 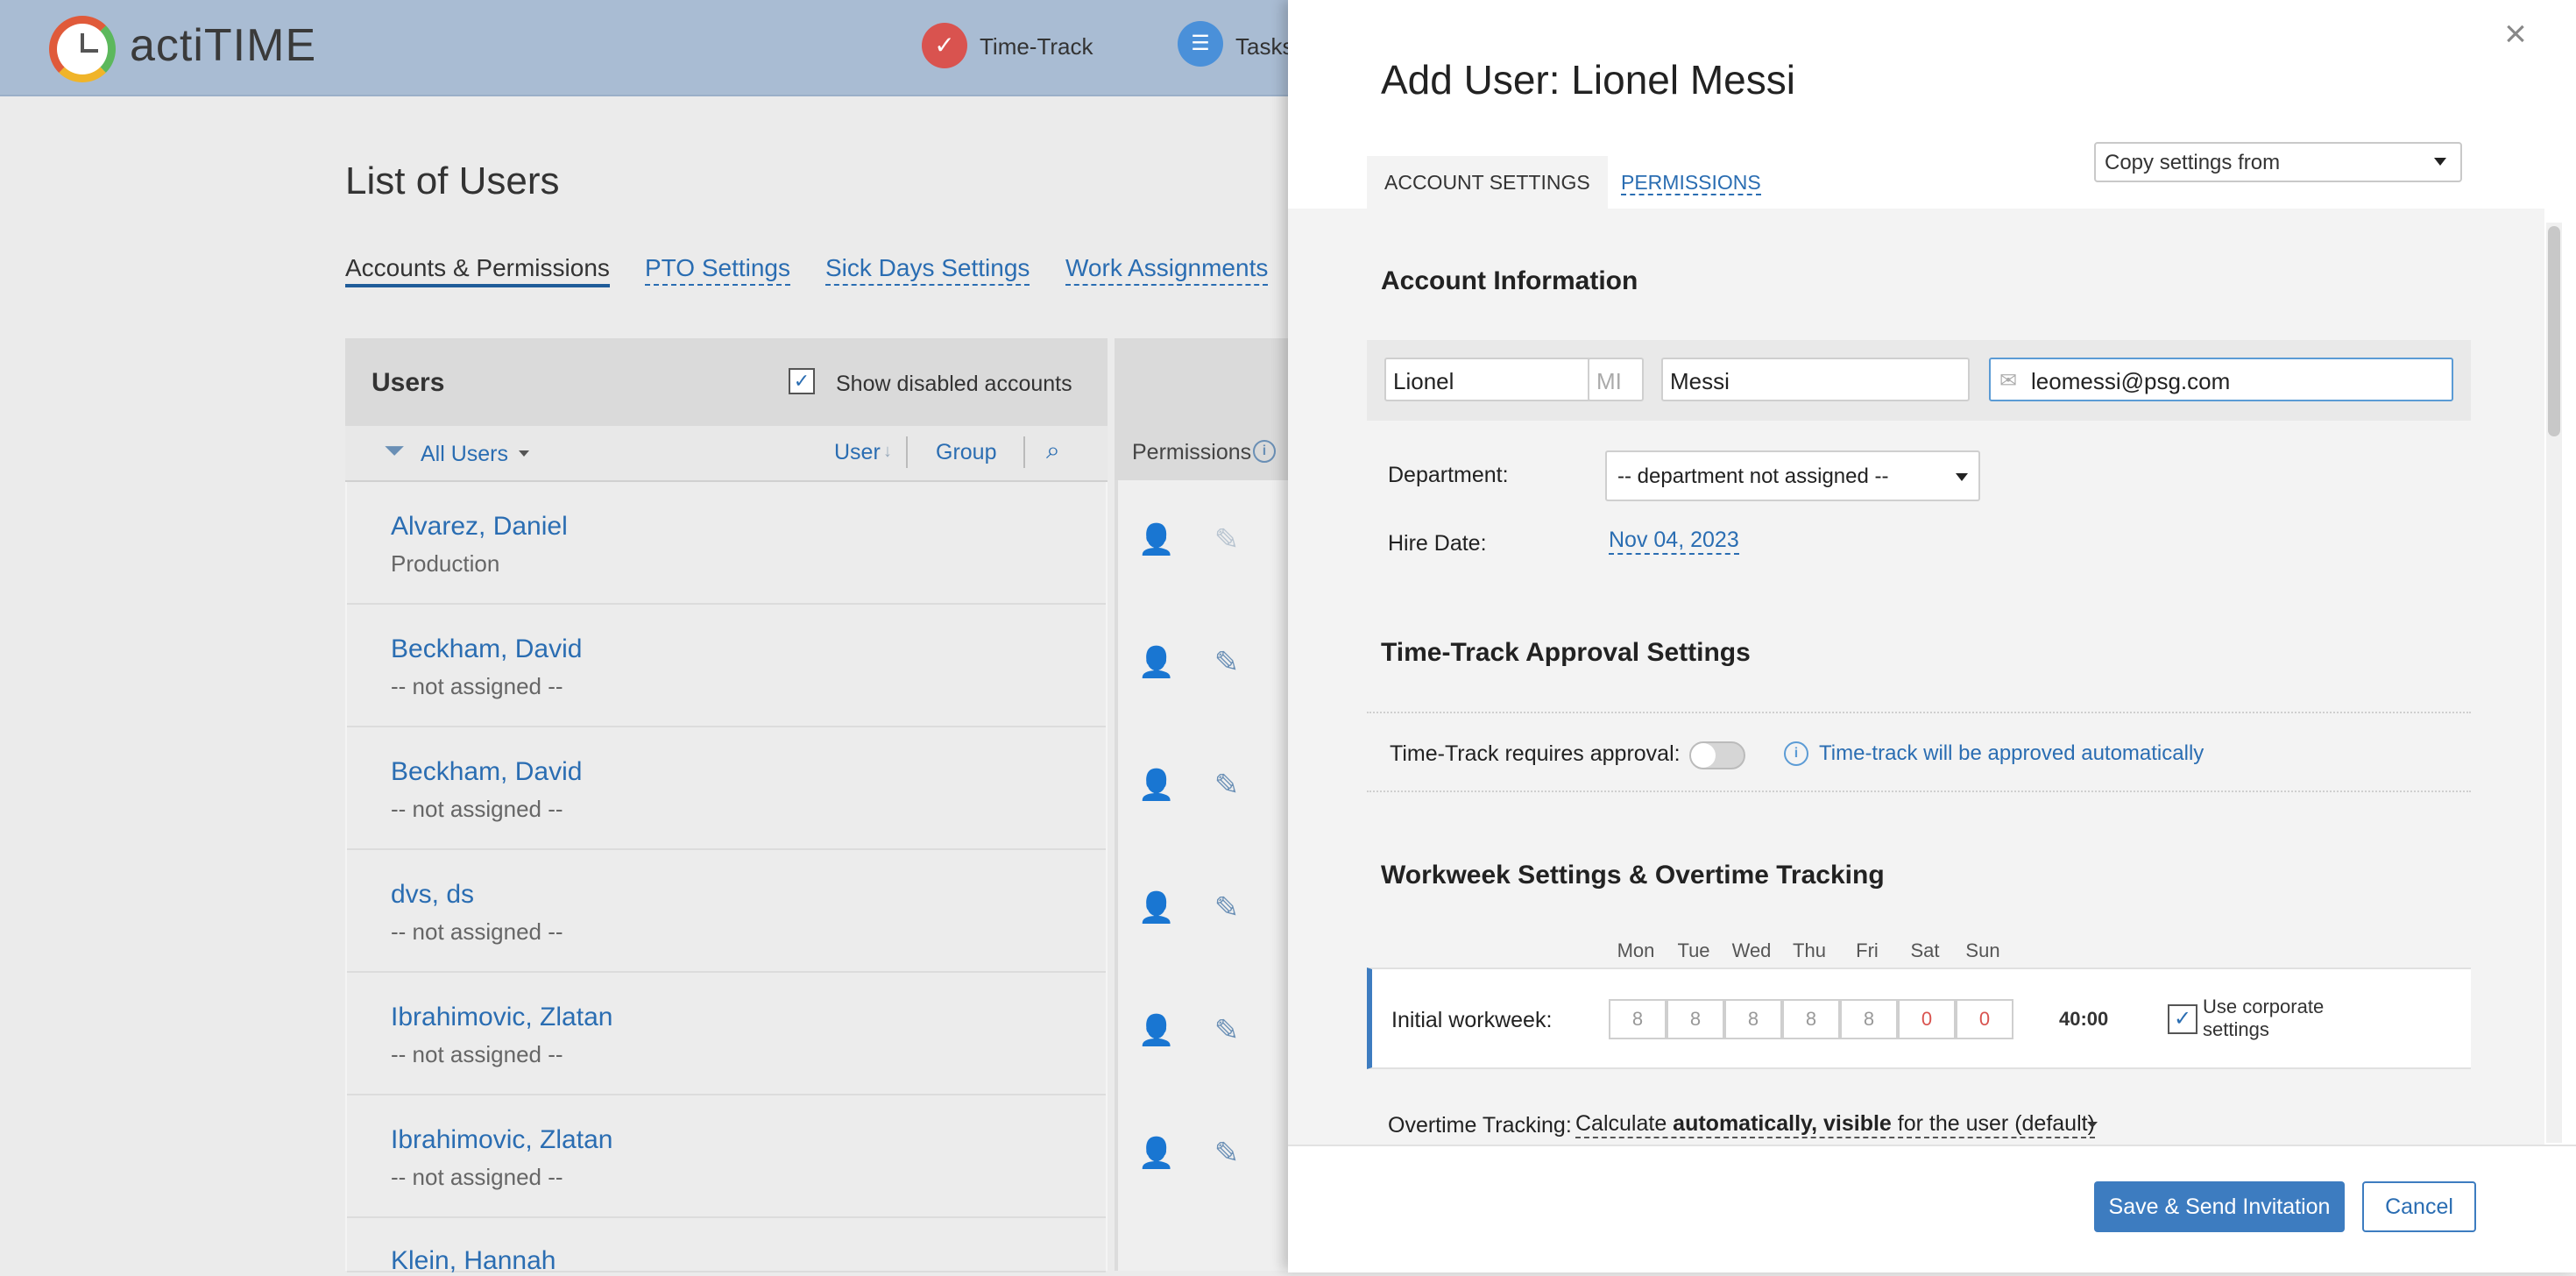 What do you see at coordinates (2264, 1006) in the screenshot?
I see `use-corporate-label-line: Use corporate` at bounding box center [2264, 1006].